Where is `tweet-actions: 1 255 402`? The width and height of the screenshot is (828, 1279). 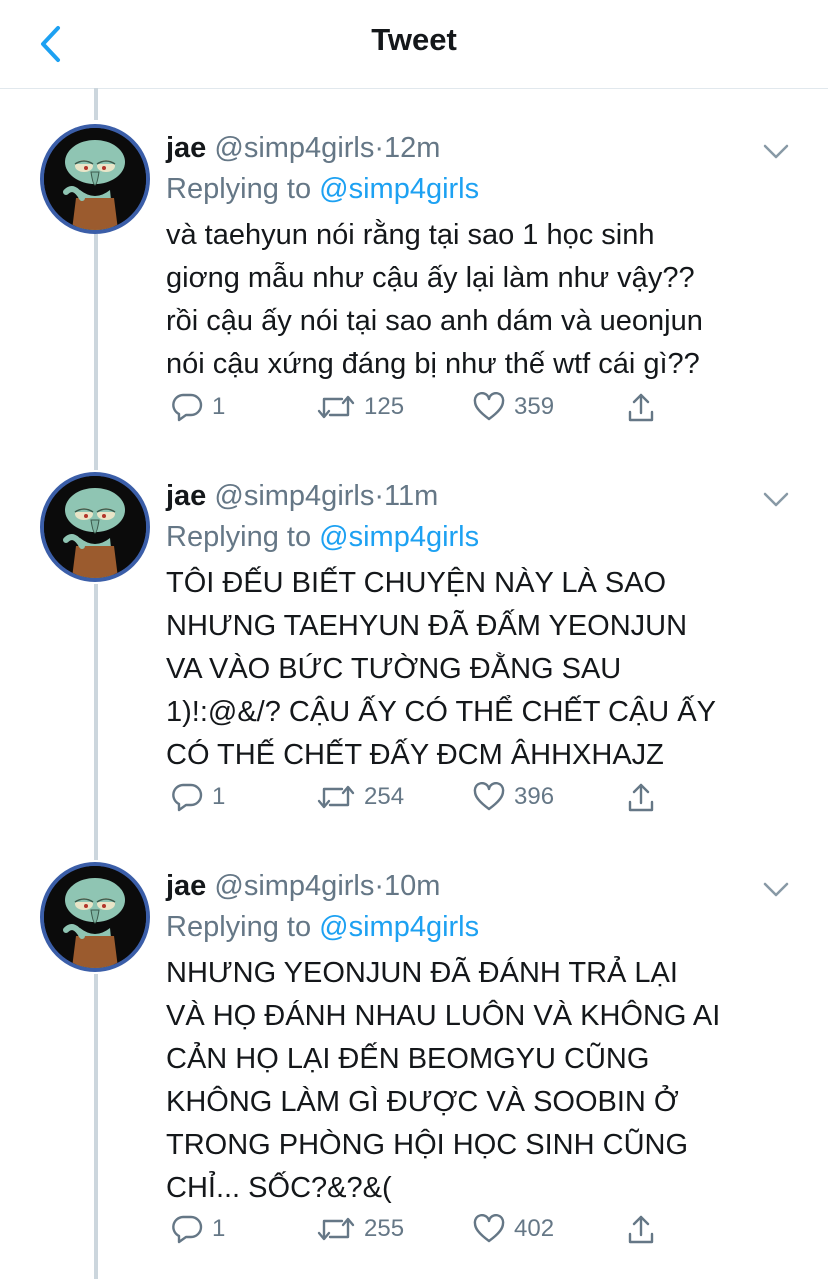
tweet-actions: 1 255 402 is located at coordinates (426, 1234).